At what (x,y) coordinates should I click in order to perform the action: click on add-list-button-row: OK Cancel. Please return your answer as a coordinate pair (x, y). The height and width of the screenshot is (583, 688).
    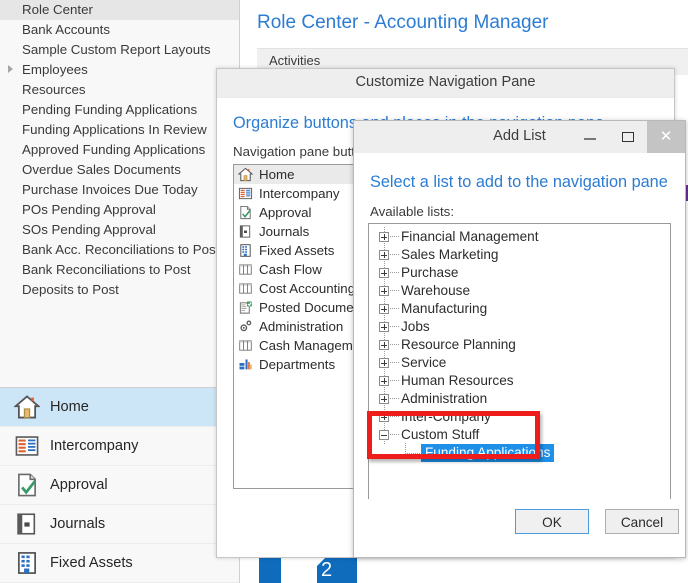
    Looking at the image, I should click on (519, 528).